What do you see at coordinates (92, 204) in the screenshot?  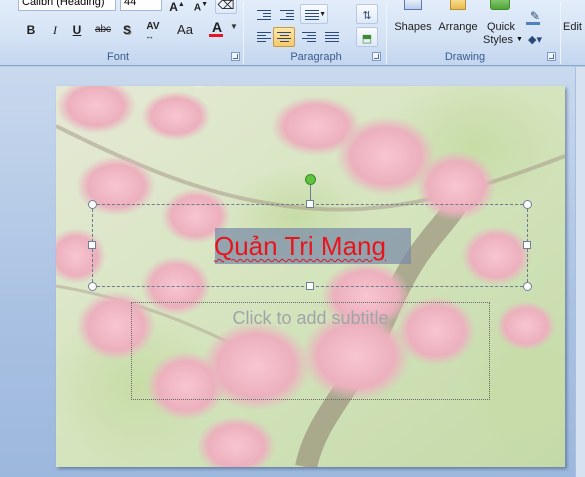 I see `resize-handle-top-left` at bounding box center [92, 204].